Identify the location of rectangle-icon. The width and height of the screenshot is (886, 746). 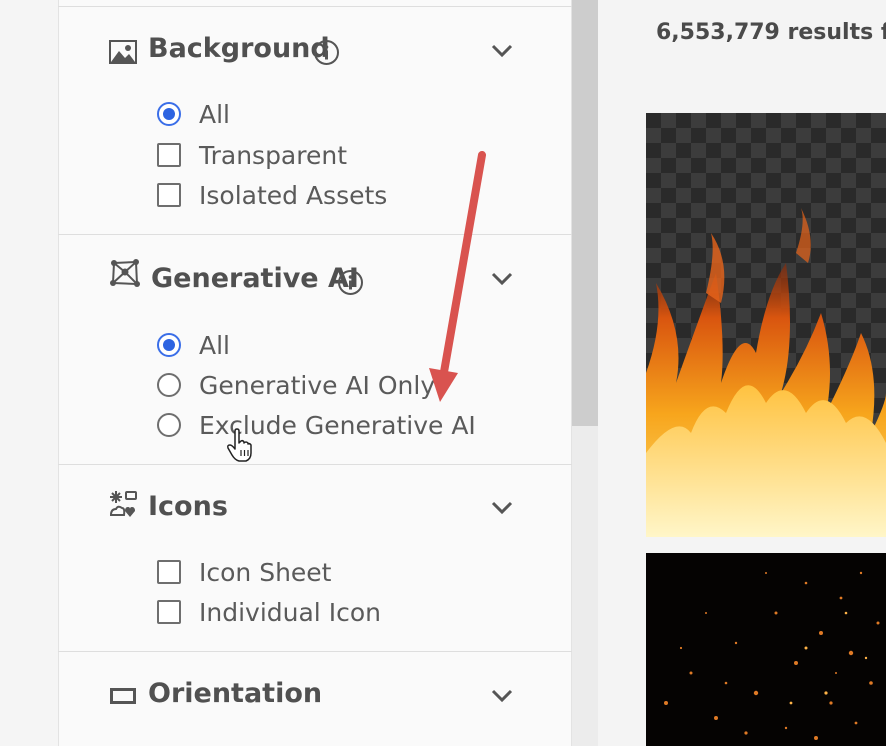
(123, 696).